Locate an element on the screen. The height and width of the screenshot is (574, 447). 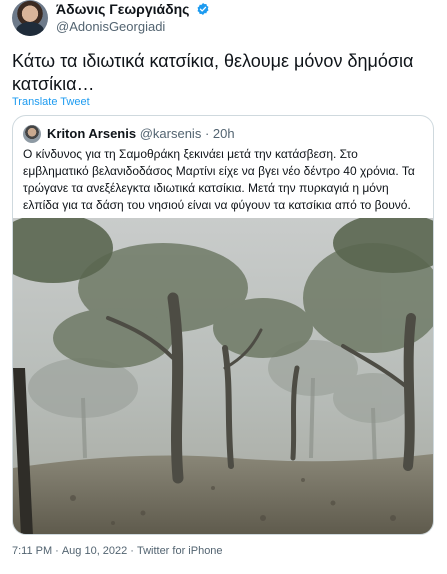
quoted-author-handle: @karsenis is located at coordinates (170, 133).